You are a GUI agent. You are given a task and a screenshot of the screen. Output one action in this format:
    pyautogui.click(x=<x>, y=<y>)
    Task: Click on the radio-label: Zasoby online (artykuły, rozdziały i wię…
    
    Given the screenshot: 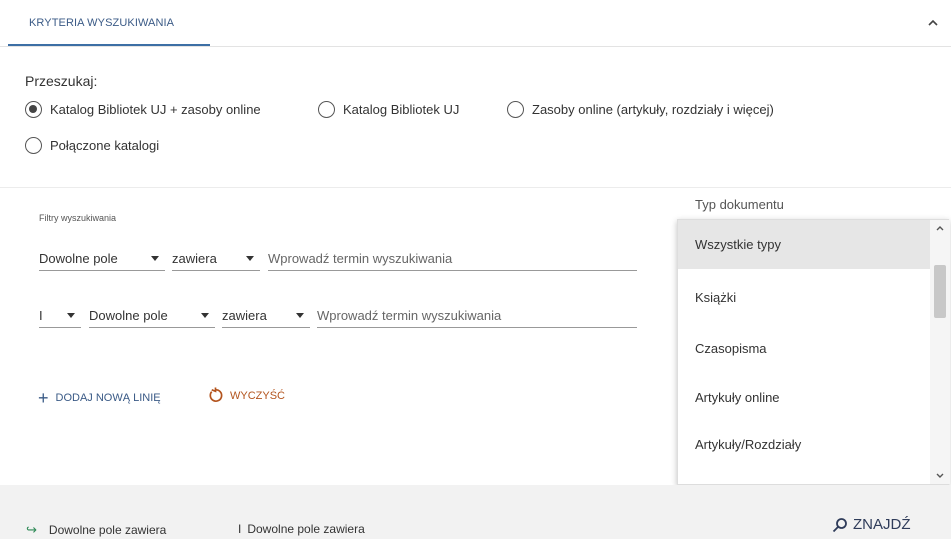 What is the action you would take?
    pyautogui.click(x=653, y=109)
    